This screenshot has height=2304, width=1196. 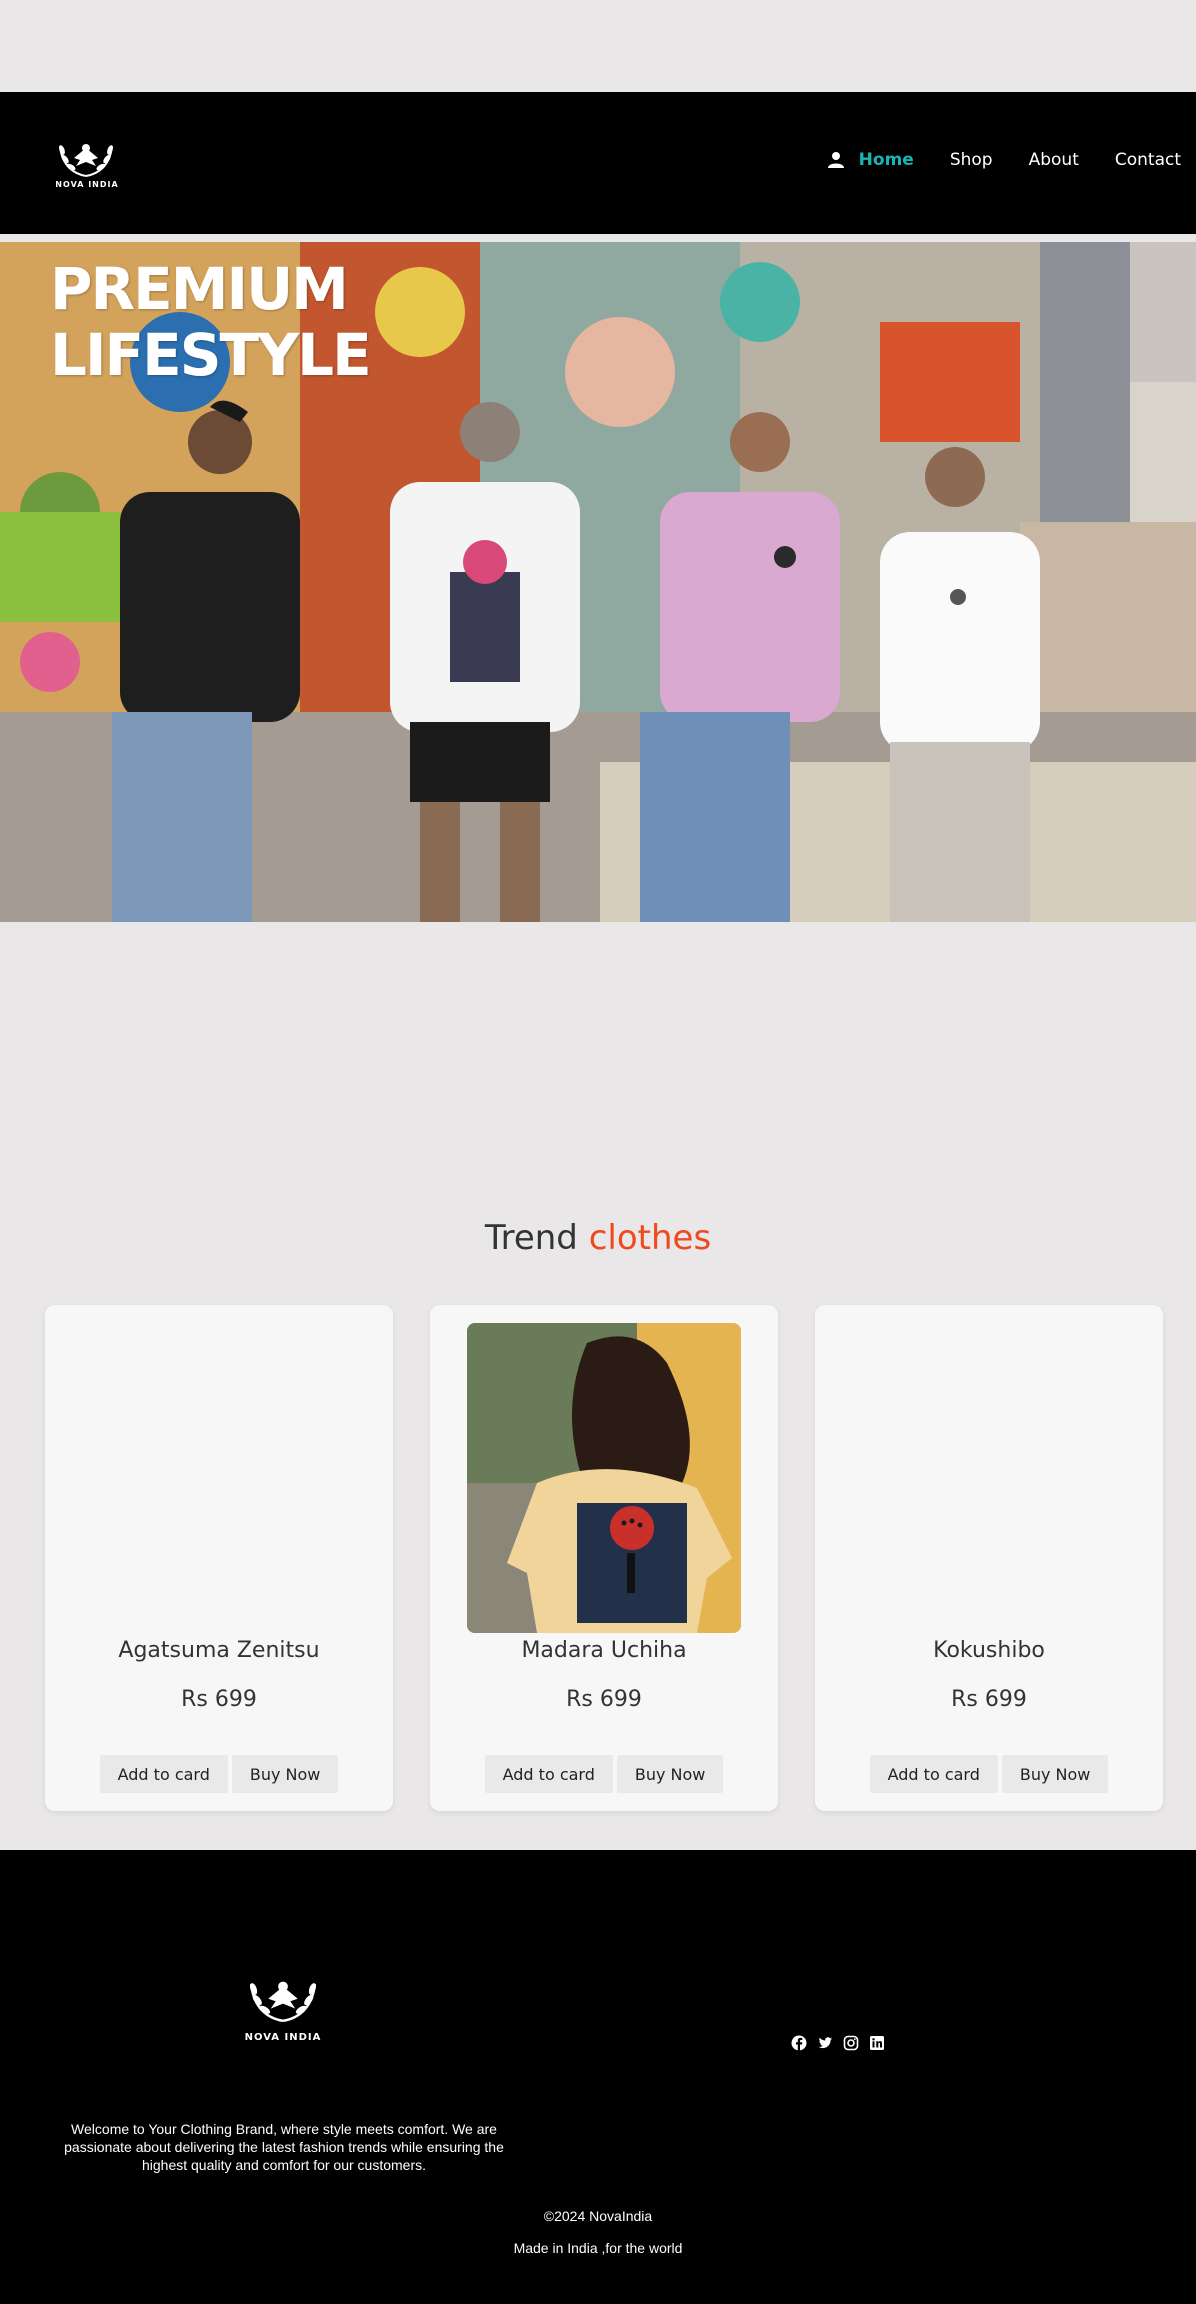 I want to click on section-title-accent: clothes, so click(x=650, y=1238).